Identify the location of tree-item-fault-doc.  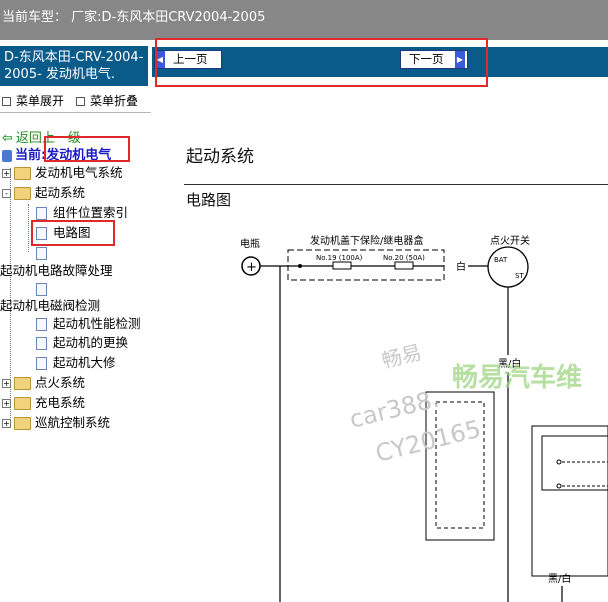
(44, 289).